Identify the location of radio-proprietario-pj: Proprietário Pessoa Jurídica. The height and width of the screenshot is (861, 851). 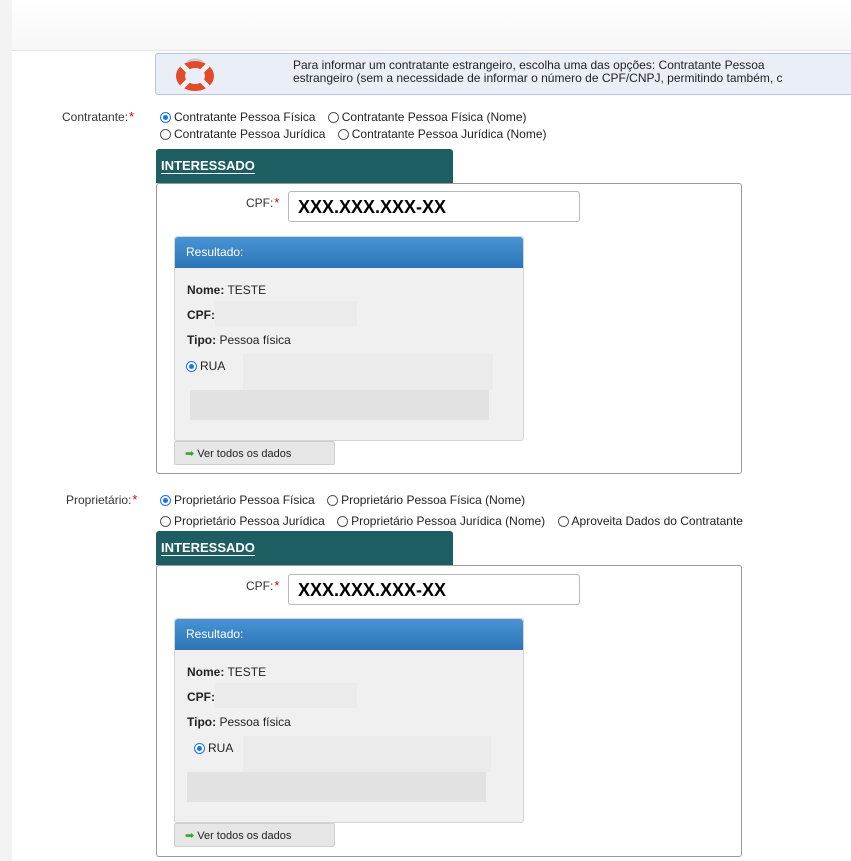
(242, 521).